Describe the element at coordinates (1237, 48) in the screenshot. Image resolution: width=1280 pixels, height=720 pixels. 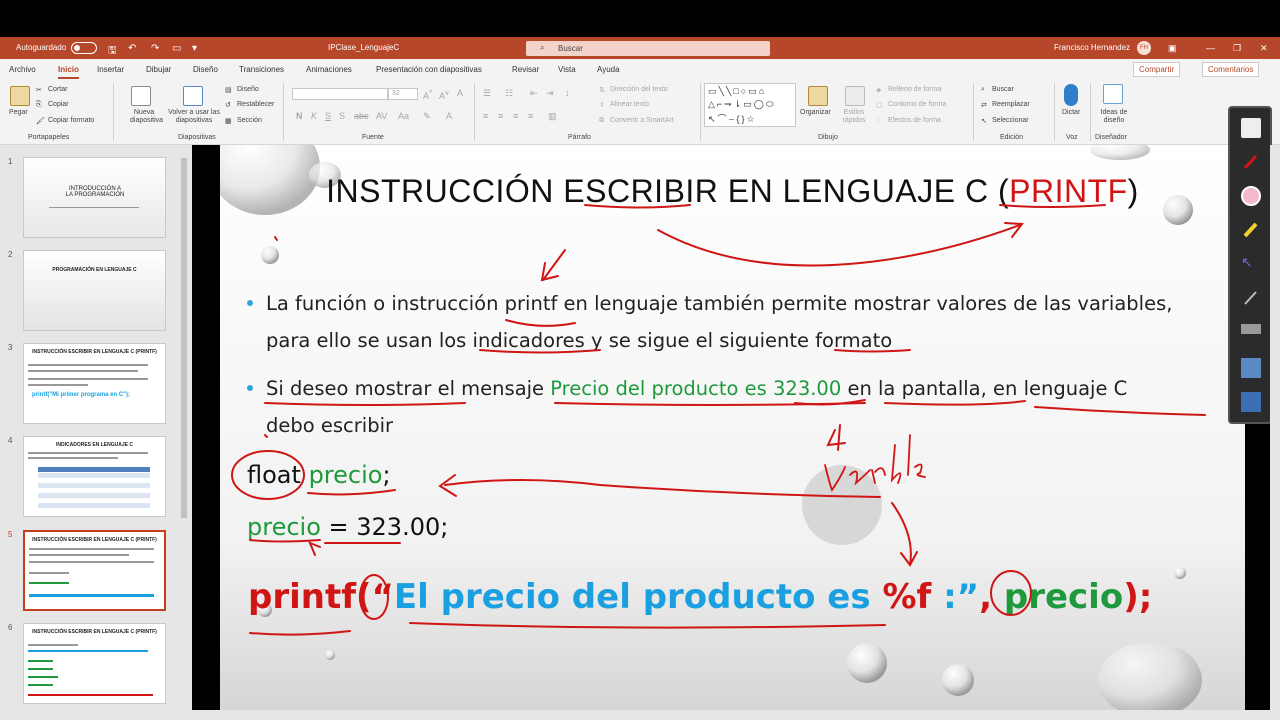
I see `restore-icon: ❐` at that location.